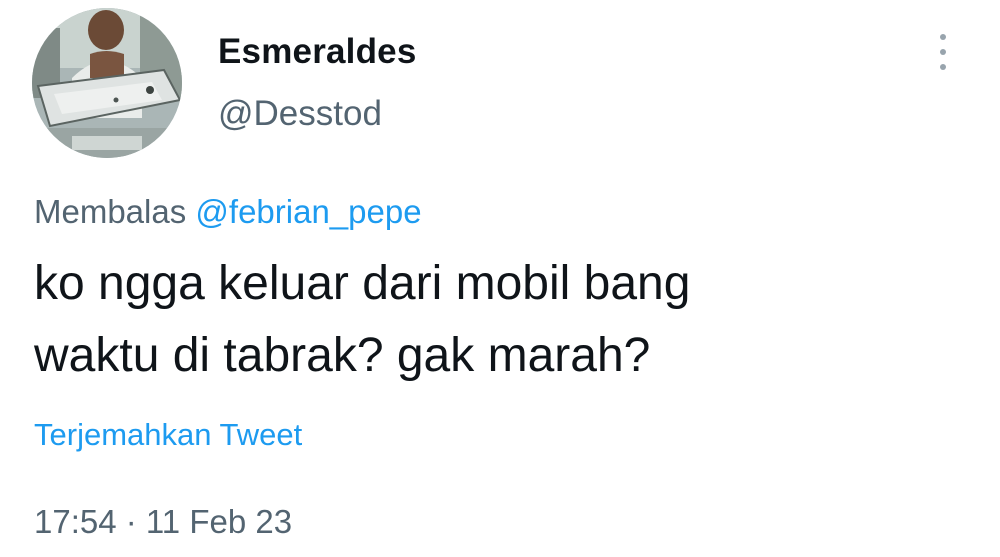  What do you see at coordinates (943, 37) in the screenshot?
I see `more-vertical-icon` at bounding box center [943, 37].